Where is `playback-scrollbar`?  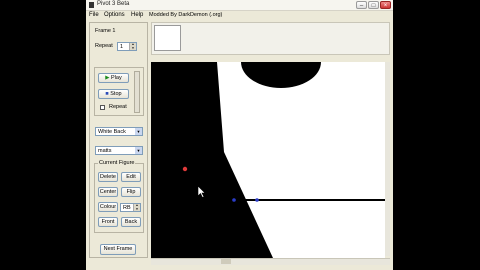 playback-scrollbar is located at coordinates (137, 92).